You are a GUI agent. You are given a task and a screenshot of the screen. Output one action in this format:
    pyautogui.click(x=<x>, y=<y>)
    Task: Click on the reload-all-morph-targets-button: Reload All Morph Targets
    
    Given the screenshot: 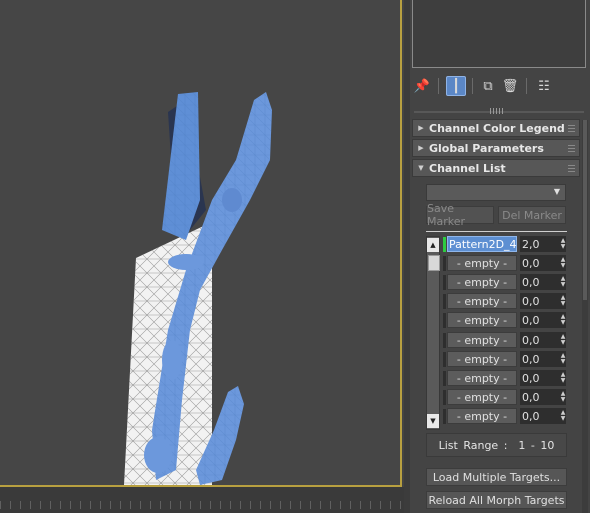 What is the action you would take?
    pyautogui.click(x=496, y=500)
    